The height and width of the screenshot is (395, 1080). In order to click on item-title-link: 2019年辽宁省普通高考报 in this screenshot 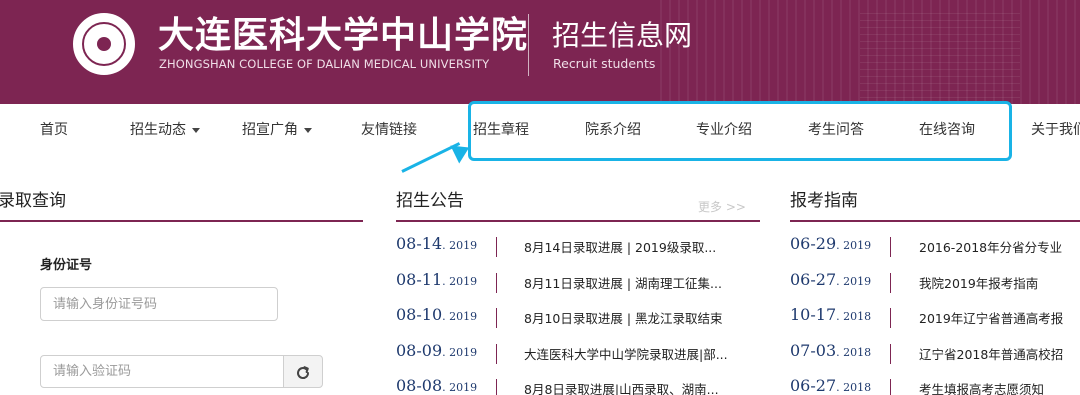, I will do `click(999, 317)`.